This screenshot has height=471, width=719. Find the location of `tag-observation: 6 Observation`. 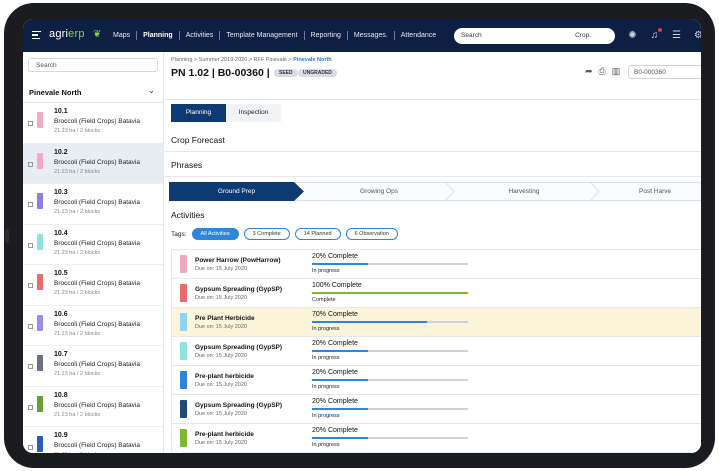

tag-observation: 6 Observation is located at coordinates (371, 234).